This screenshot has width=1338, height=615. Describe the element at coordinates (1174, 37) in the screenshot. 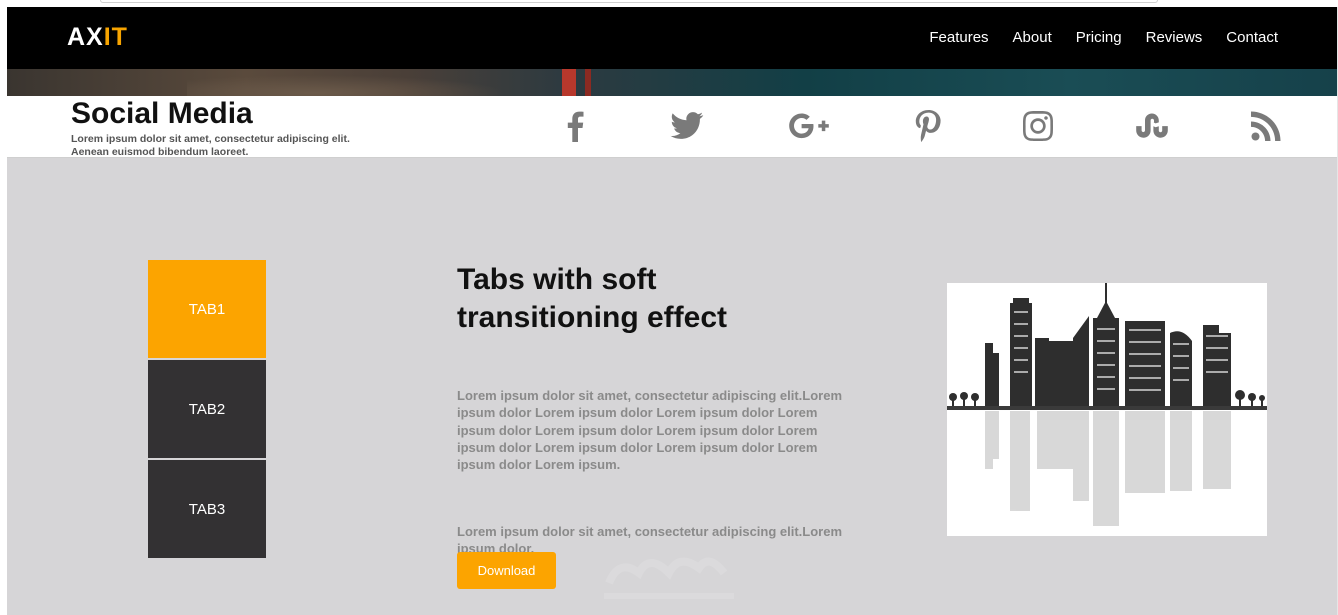

I see `nav-link-reviews: Reviews` at that location.